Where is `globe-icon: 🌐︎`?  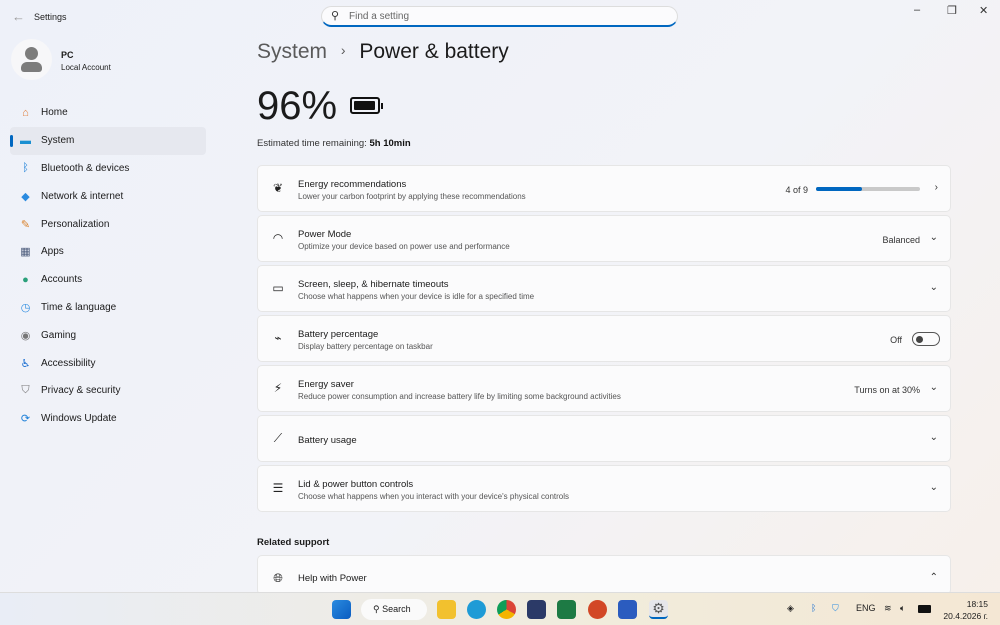 globe-icon: 🌐︎ is located at coordinates (278, 578).